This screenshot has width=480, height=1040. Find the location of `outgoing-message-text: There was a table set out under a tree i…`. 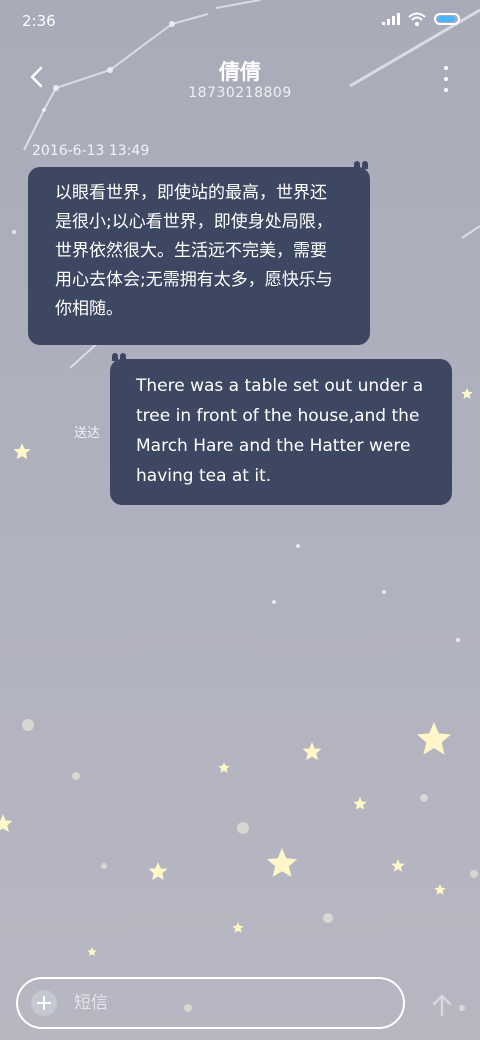

outgoing-message-text: There was a table set out under a tree i… is located at coordinates (280, 431).